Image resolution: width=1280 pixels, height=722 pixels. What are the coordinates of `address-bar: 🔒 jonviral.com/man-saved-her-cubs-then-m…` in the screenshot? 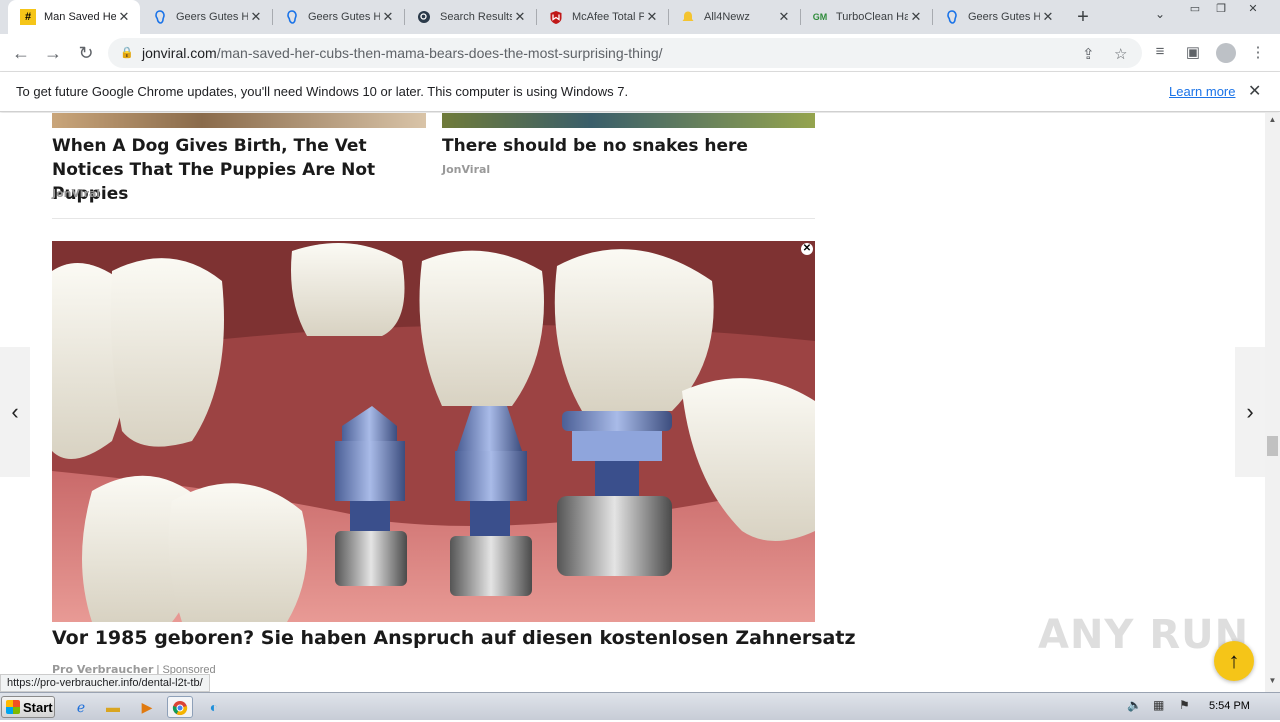 It's located at (625, 53).